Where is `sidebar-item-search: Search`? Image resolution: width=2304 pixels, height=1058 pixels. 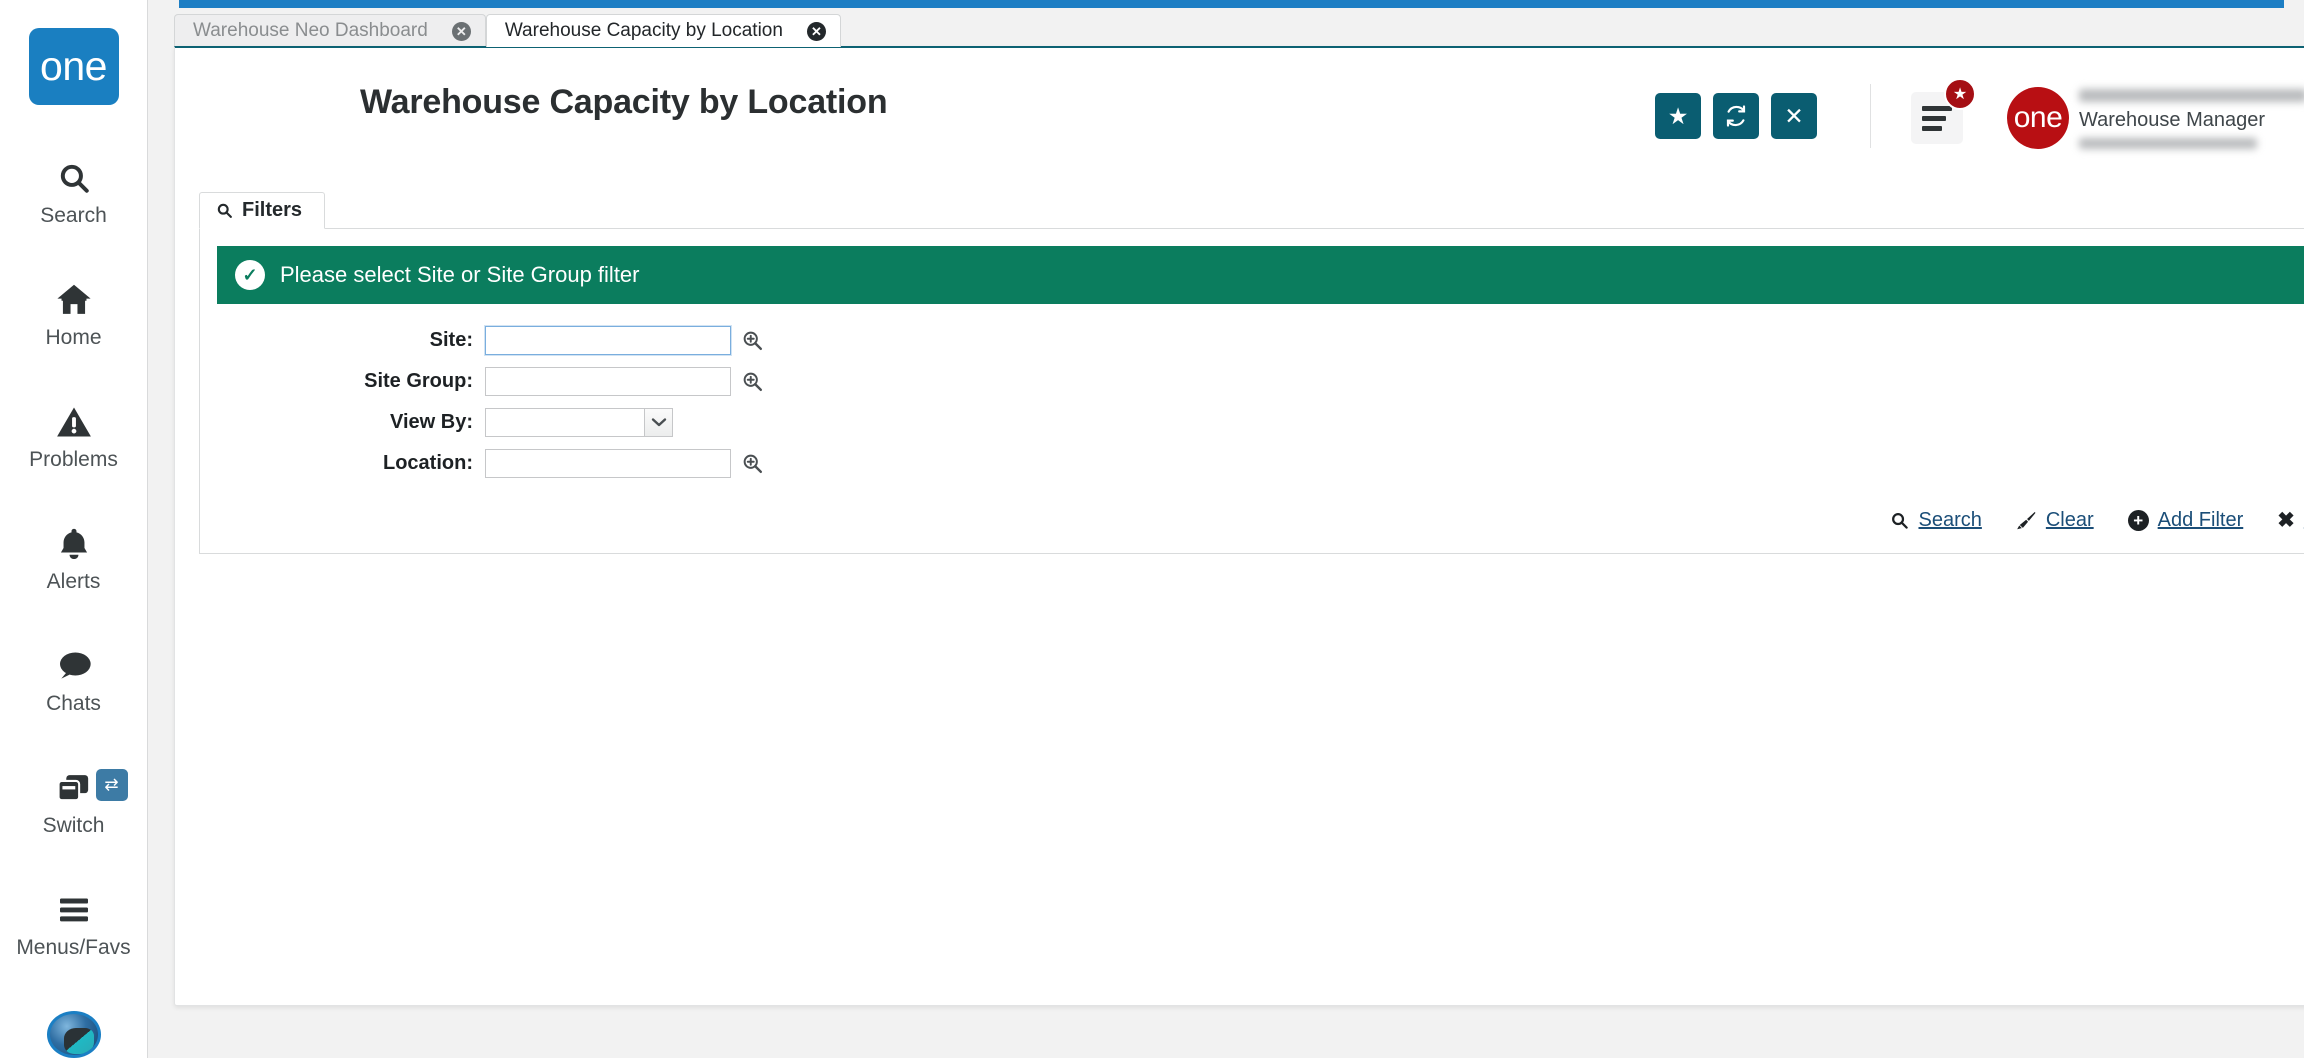
sidebar-item-search: Search is located at coordinates (74, 191).